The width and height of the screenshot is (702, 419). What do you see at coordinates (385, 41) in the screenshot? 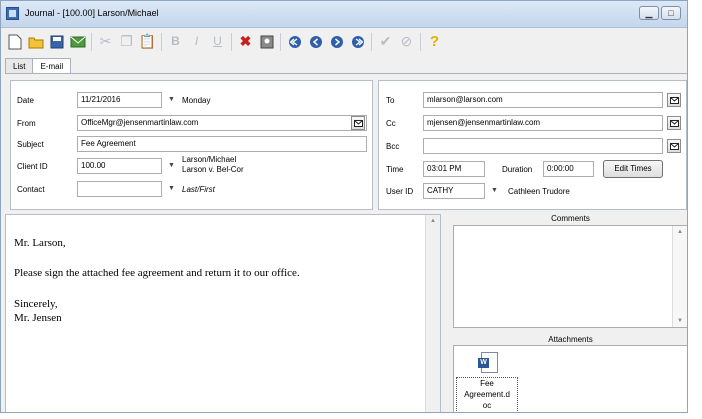
I see `check-icon: ✔` at bounding box center [385, 41].